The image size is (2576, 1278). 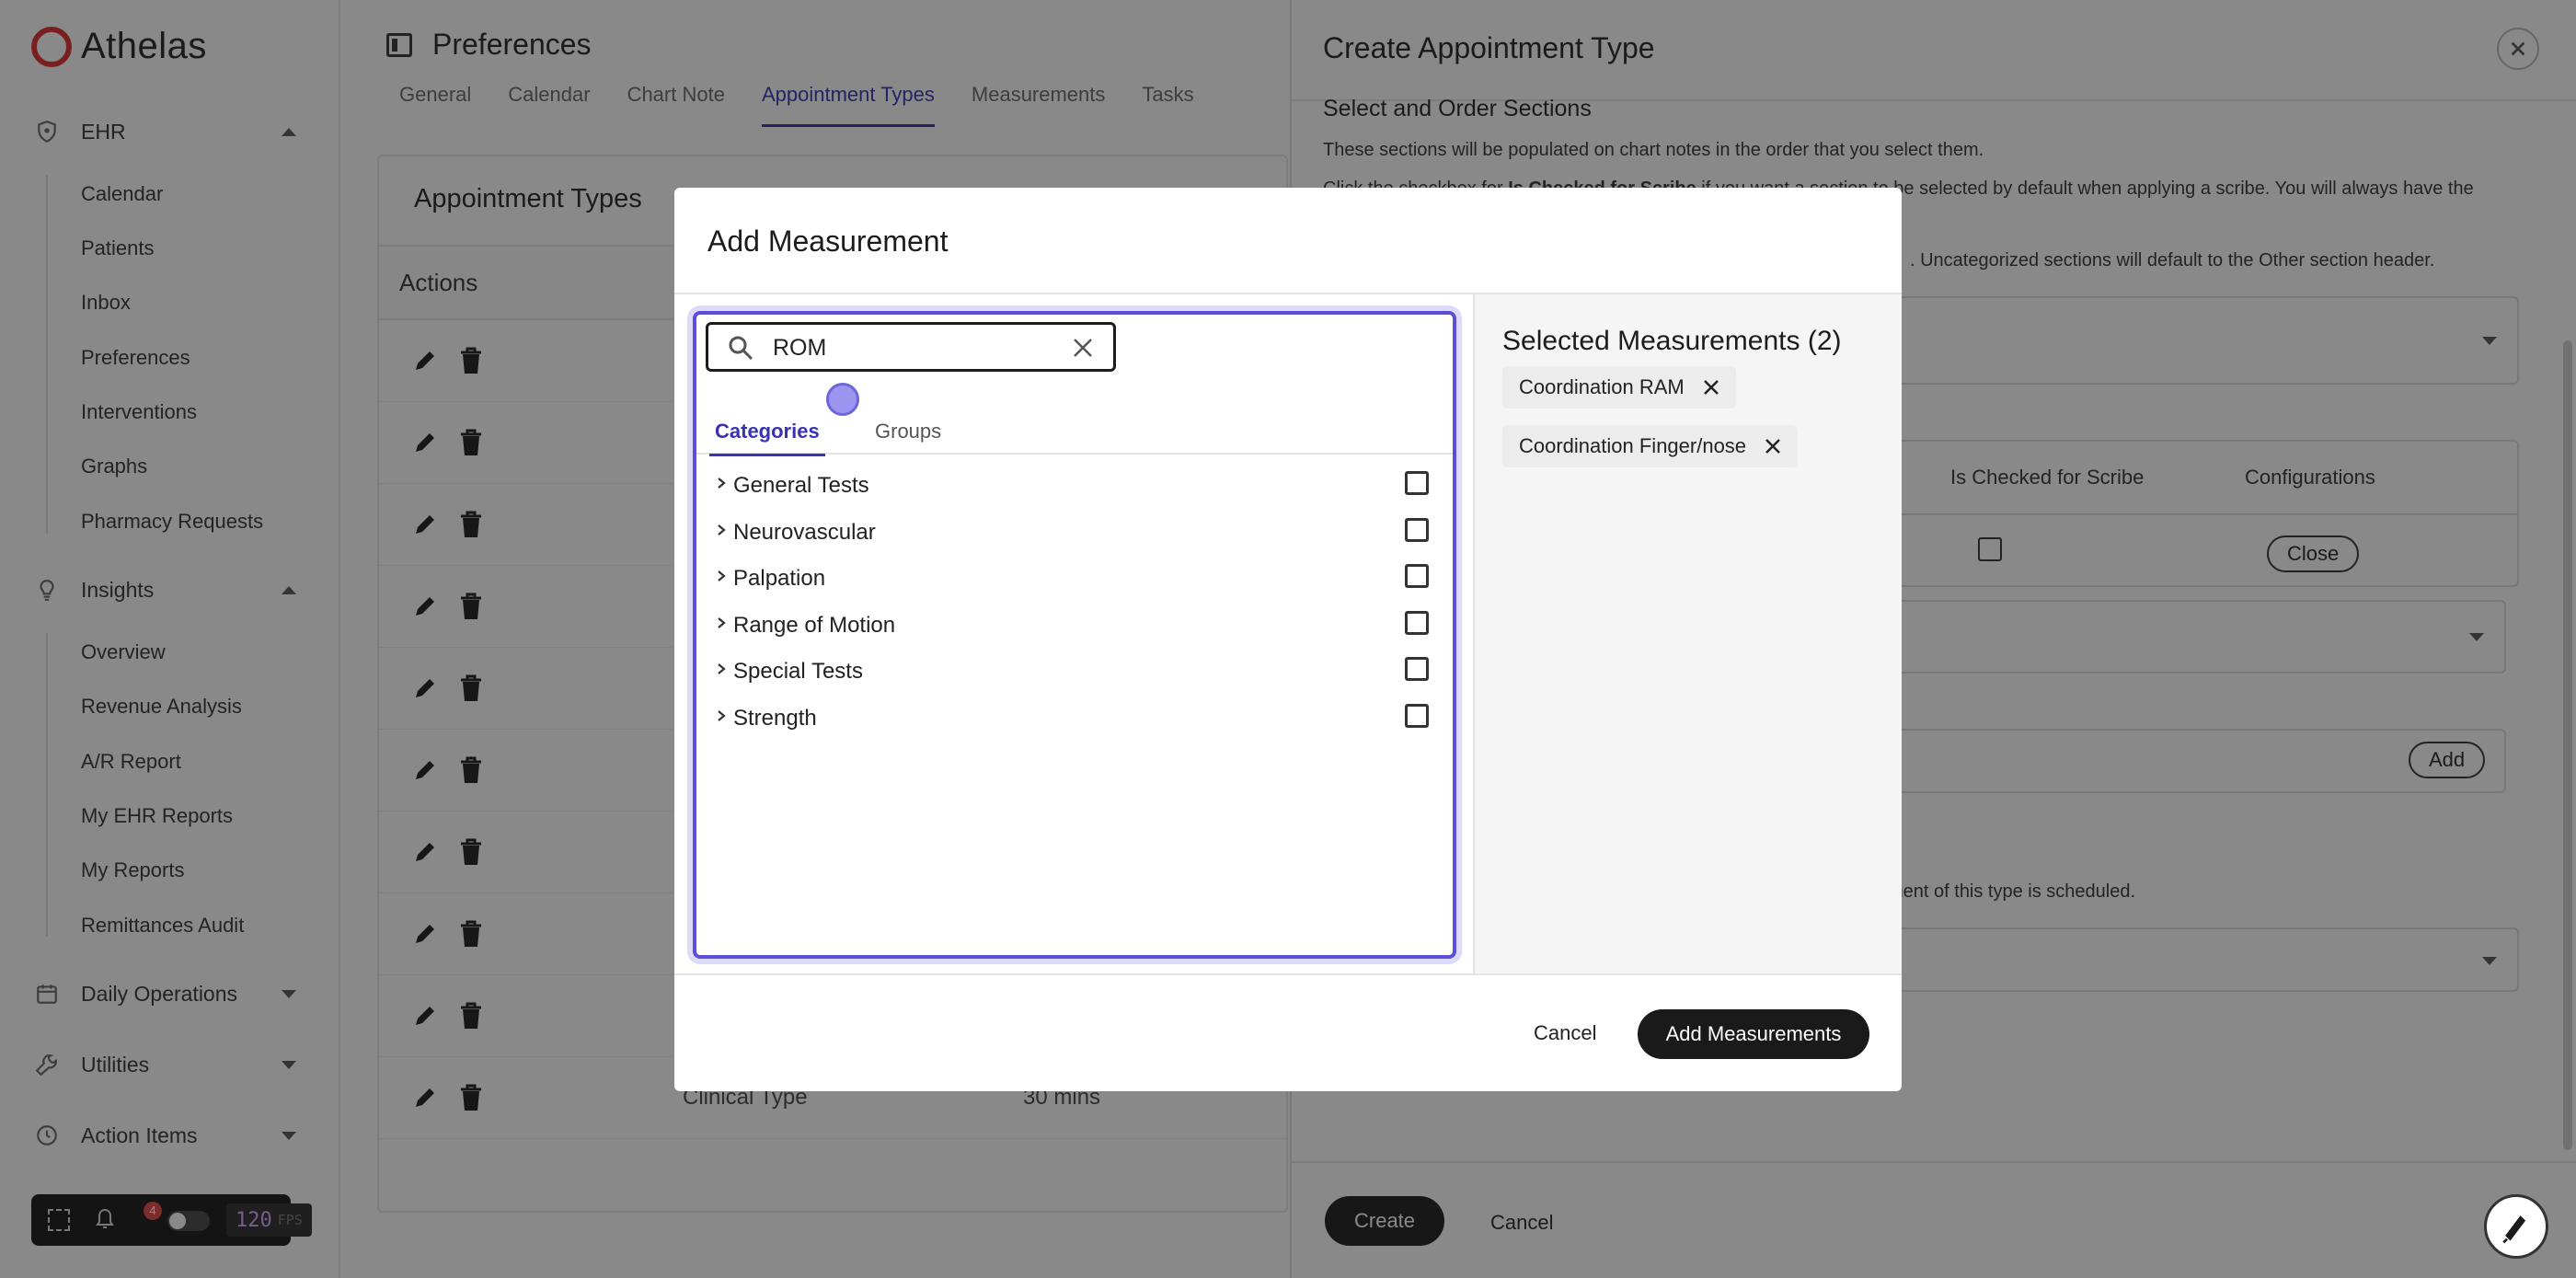 What do you see at coordinates (1633, 445) in the screenshot?
I see `chip-label: Coordination Finger/nose` at bounding box center [1633, 445].